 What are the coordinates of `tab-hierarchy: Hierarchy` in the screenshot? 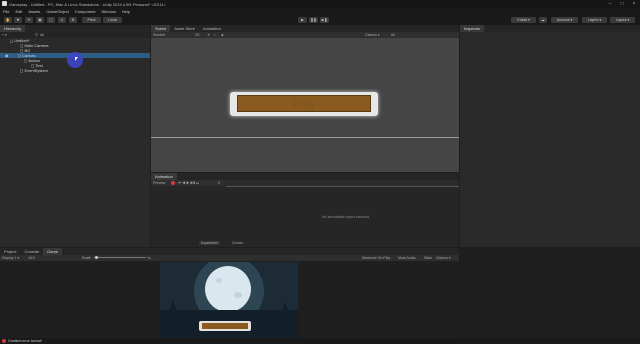 It's located at (13, 28).